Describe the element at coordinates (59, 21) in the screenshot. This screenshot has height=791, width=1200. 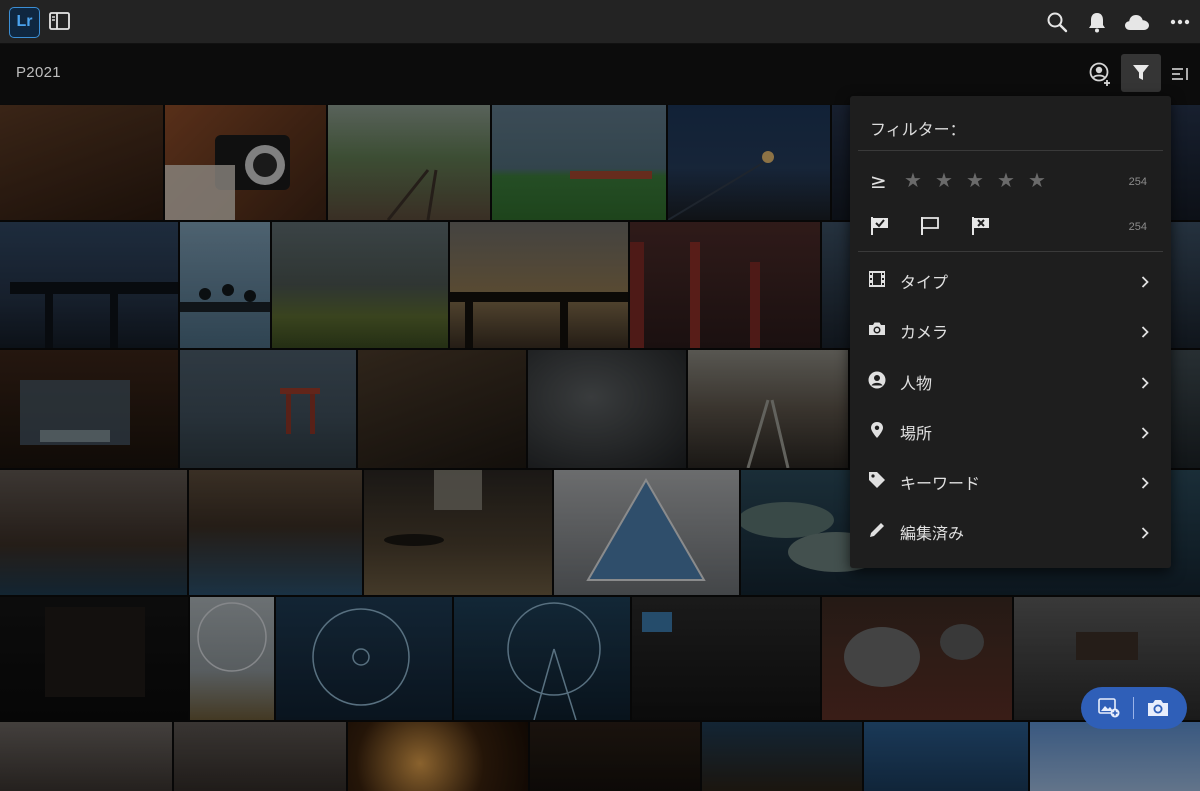
I see `sidebar-toggle-icon` at that location.